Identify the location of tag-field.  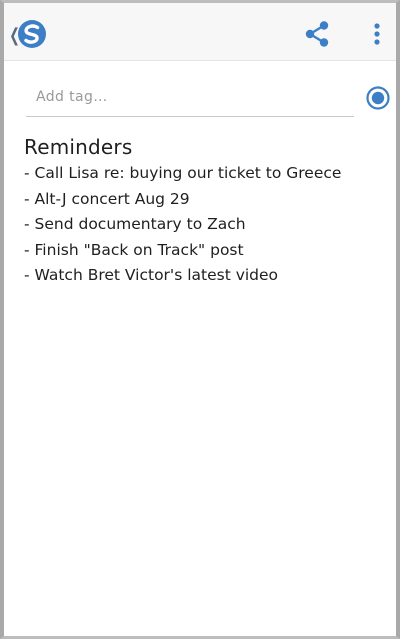
(190, 98).